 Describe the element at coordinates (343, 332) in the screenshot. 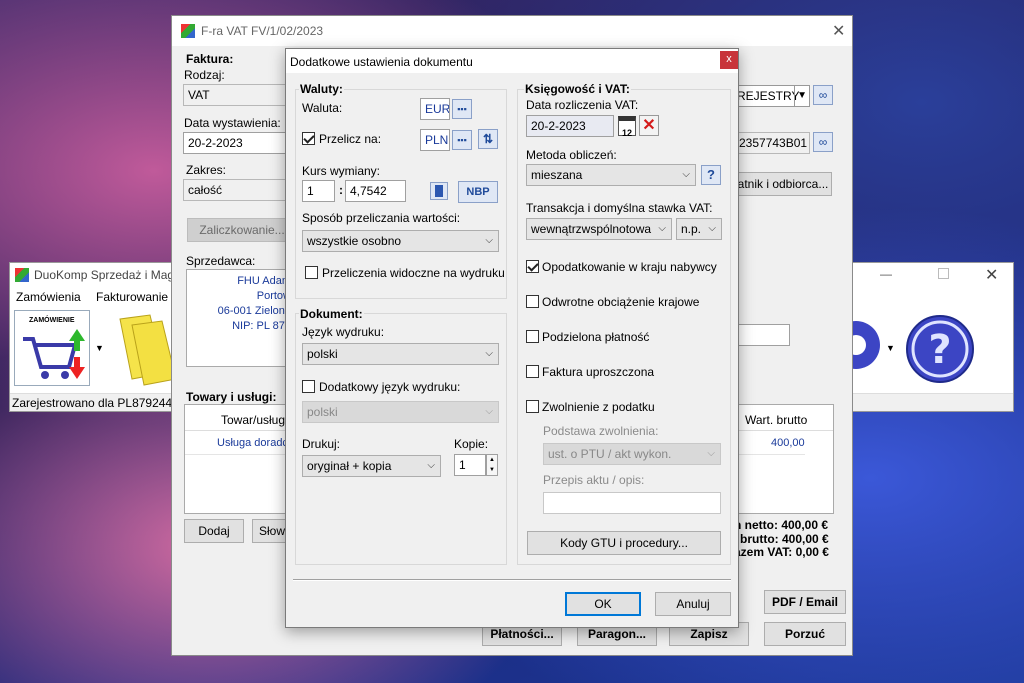

I see `jezyk-label: Język wydruku:` at that location.